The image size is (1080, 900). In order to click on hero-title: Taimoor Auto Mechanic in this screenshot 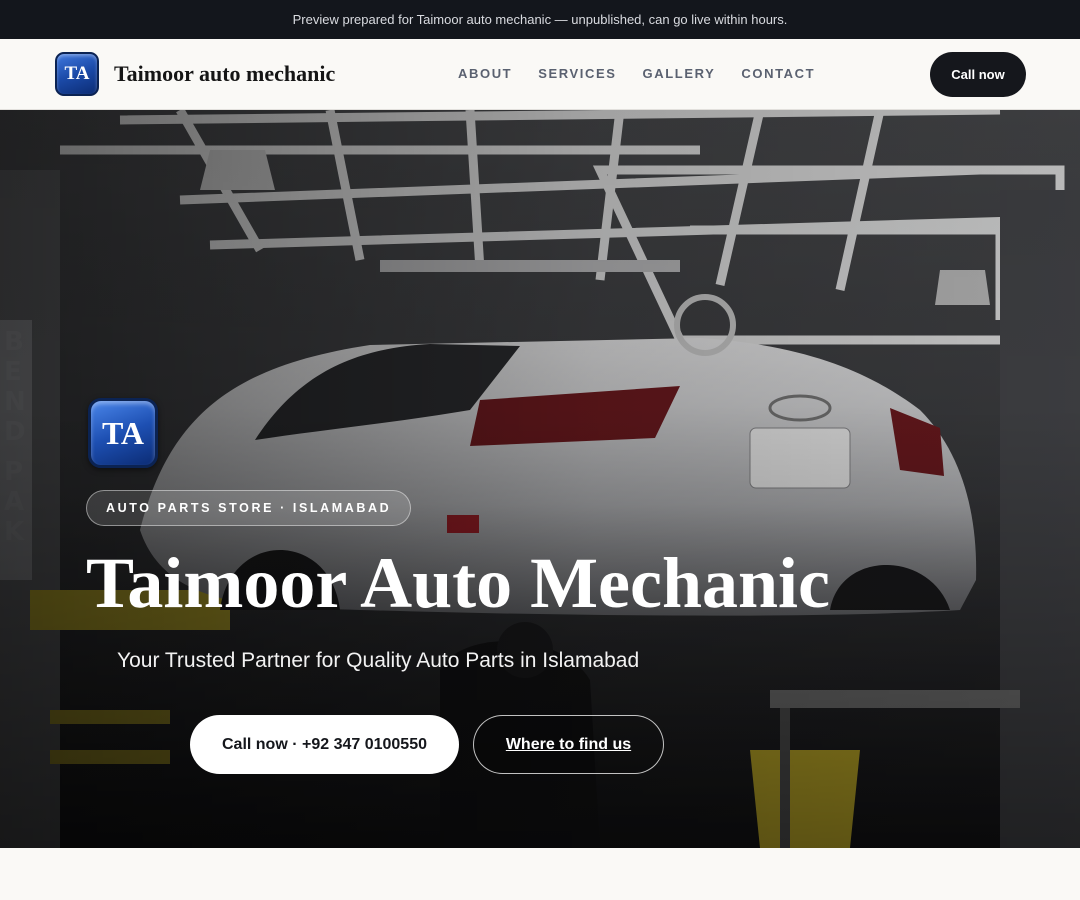, I will do `click(458, 583)`.